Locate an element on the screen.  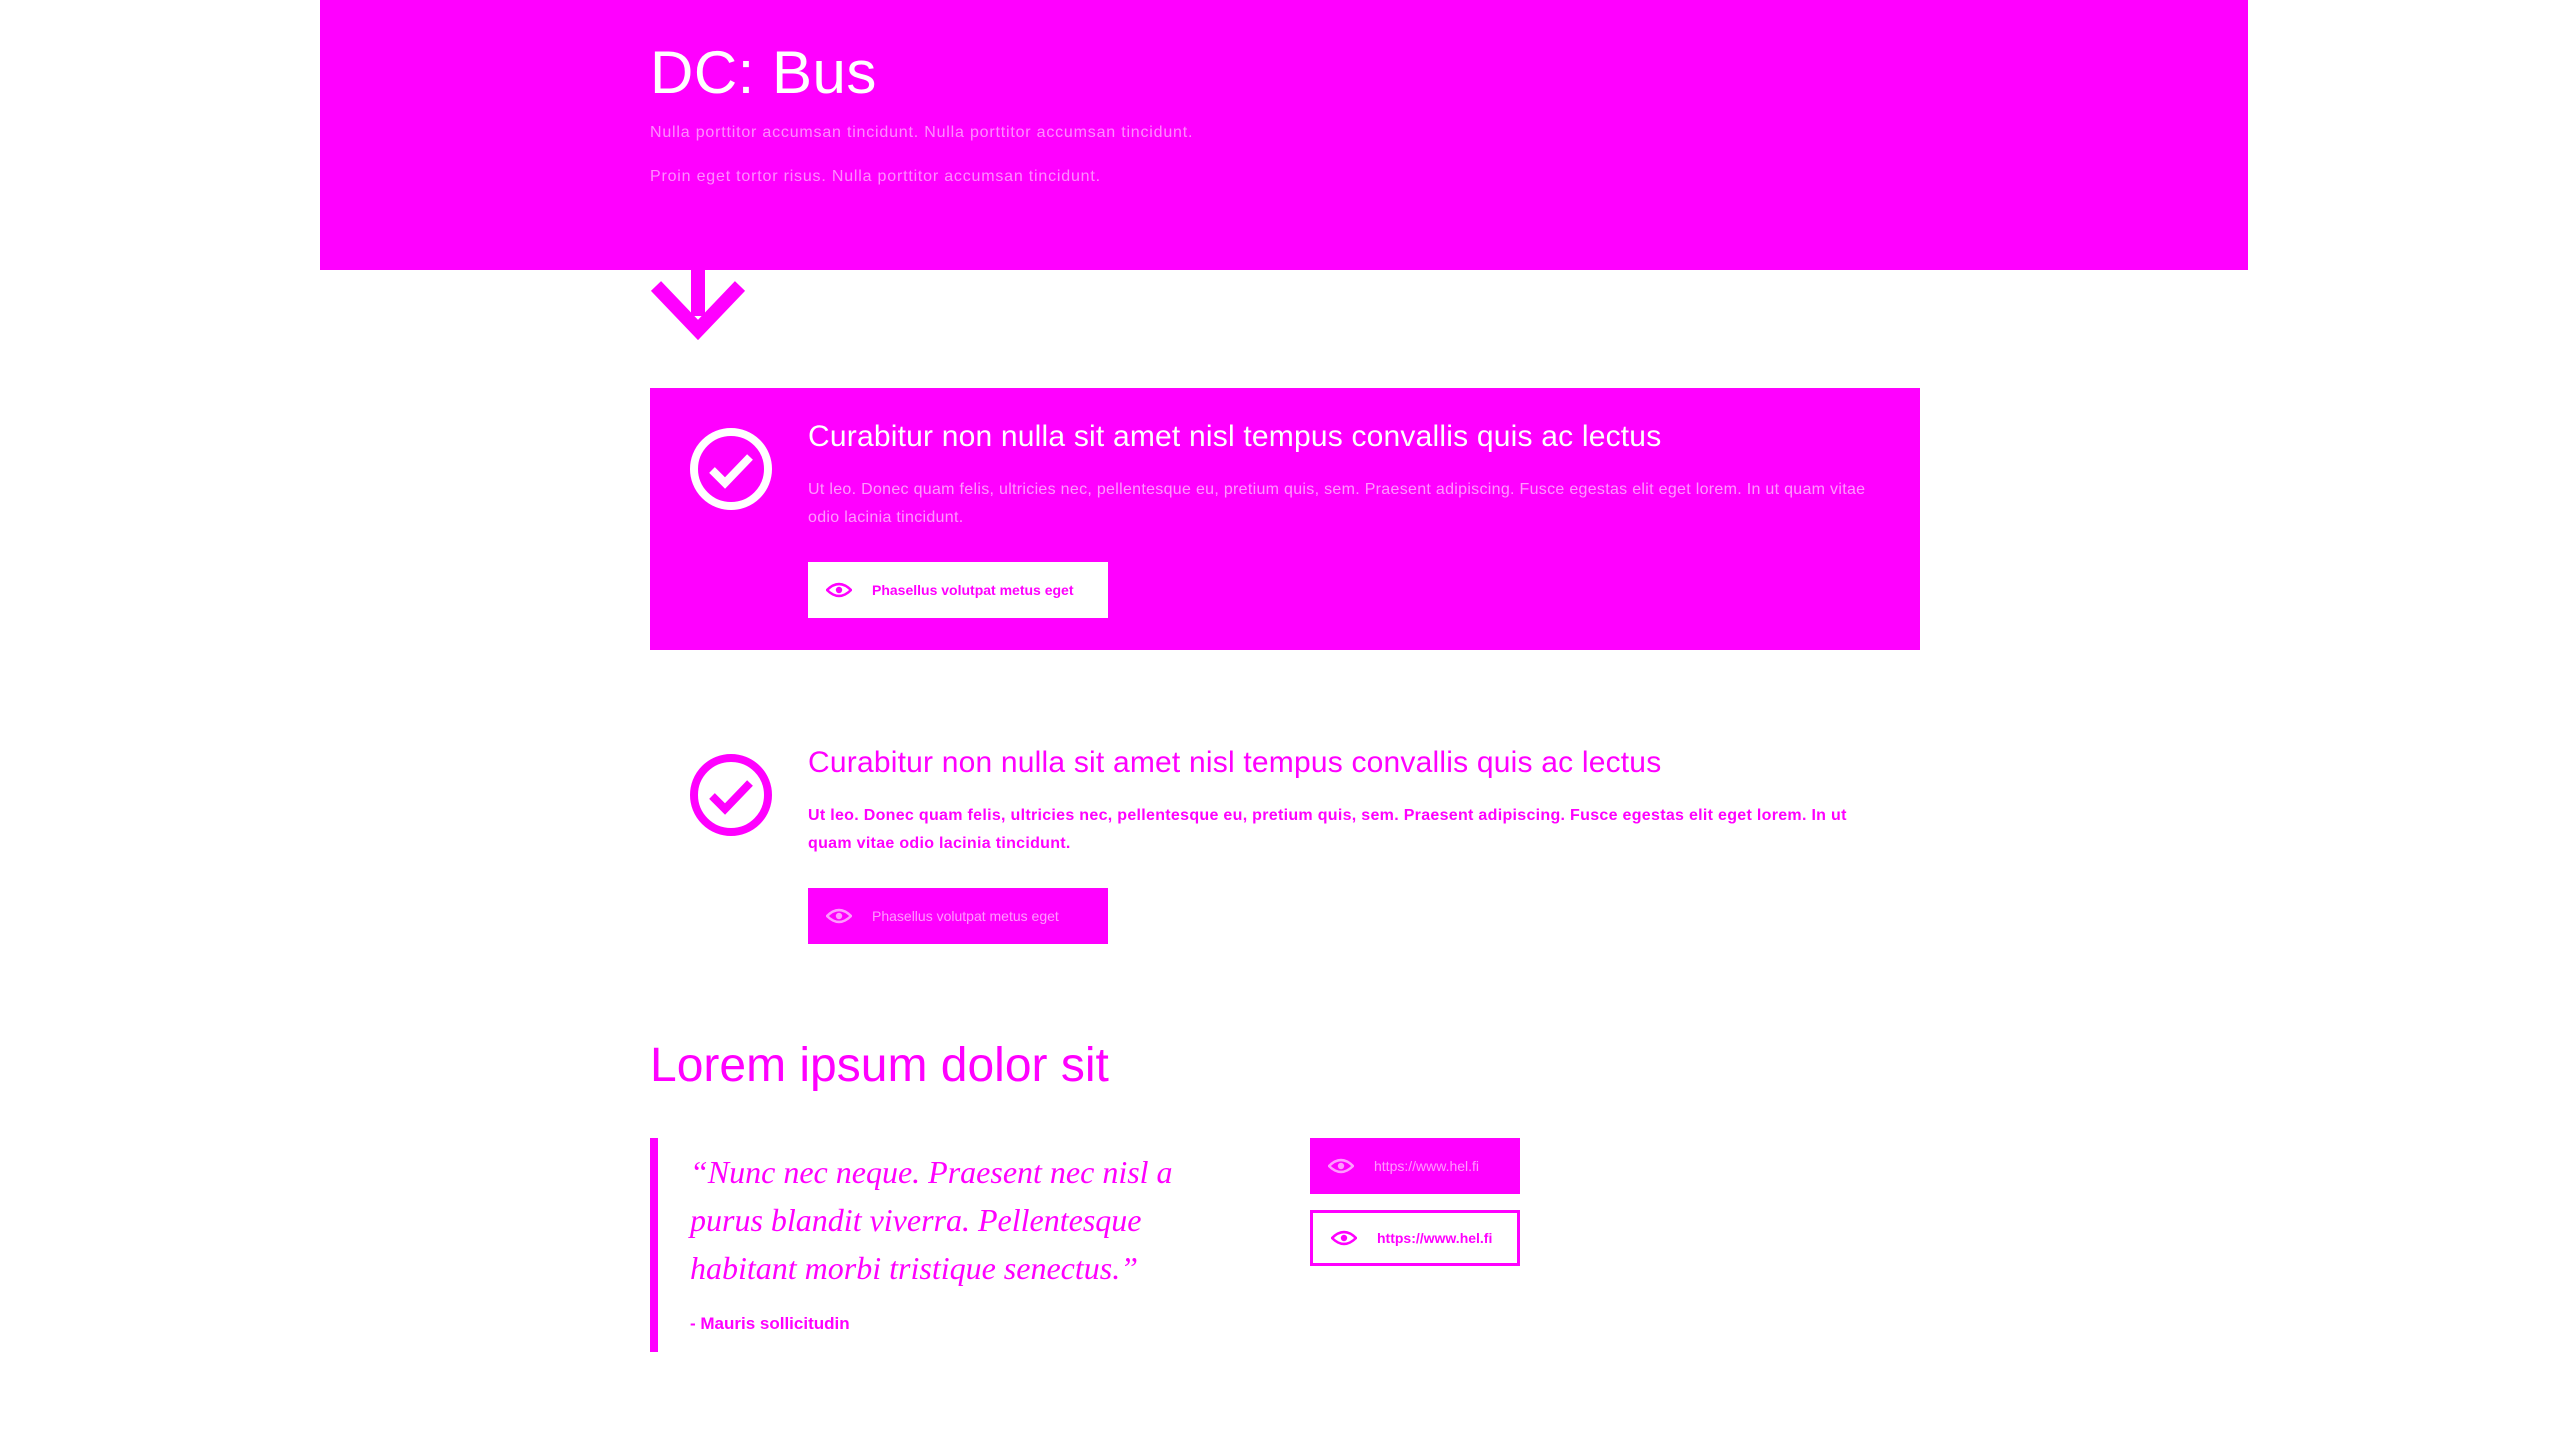
wave-divider is located at coordinates (1284, 267).